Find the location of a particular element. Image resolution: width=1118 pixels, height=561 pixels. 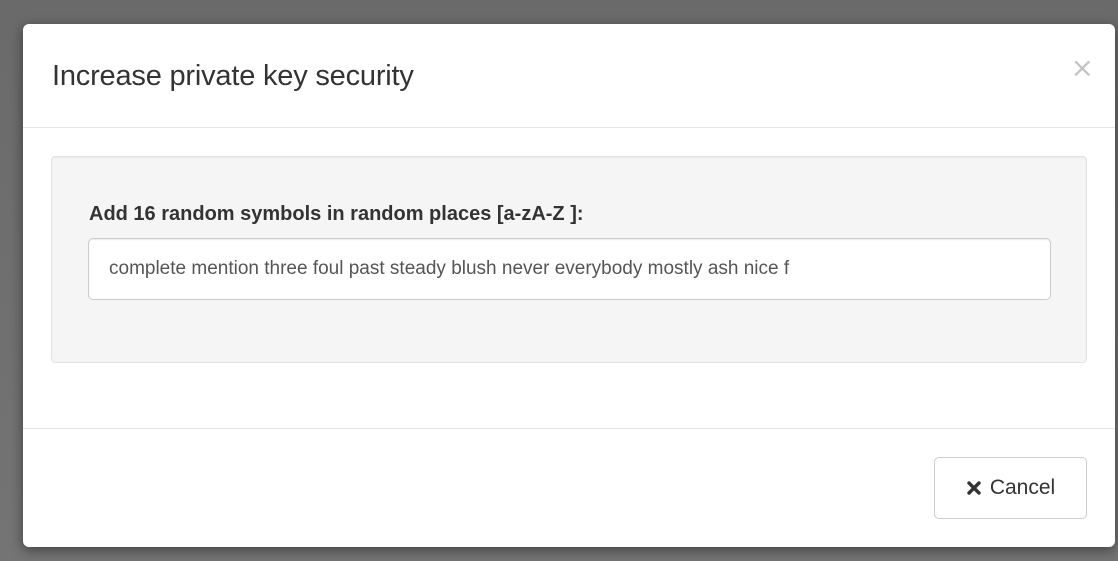

close-icon: × is located at coordinates (1082, 68).